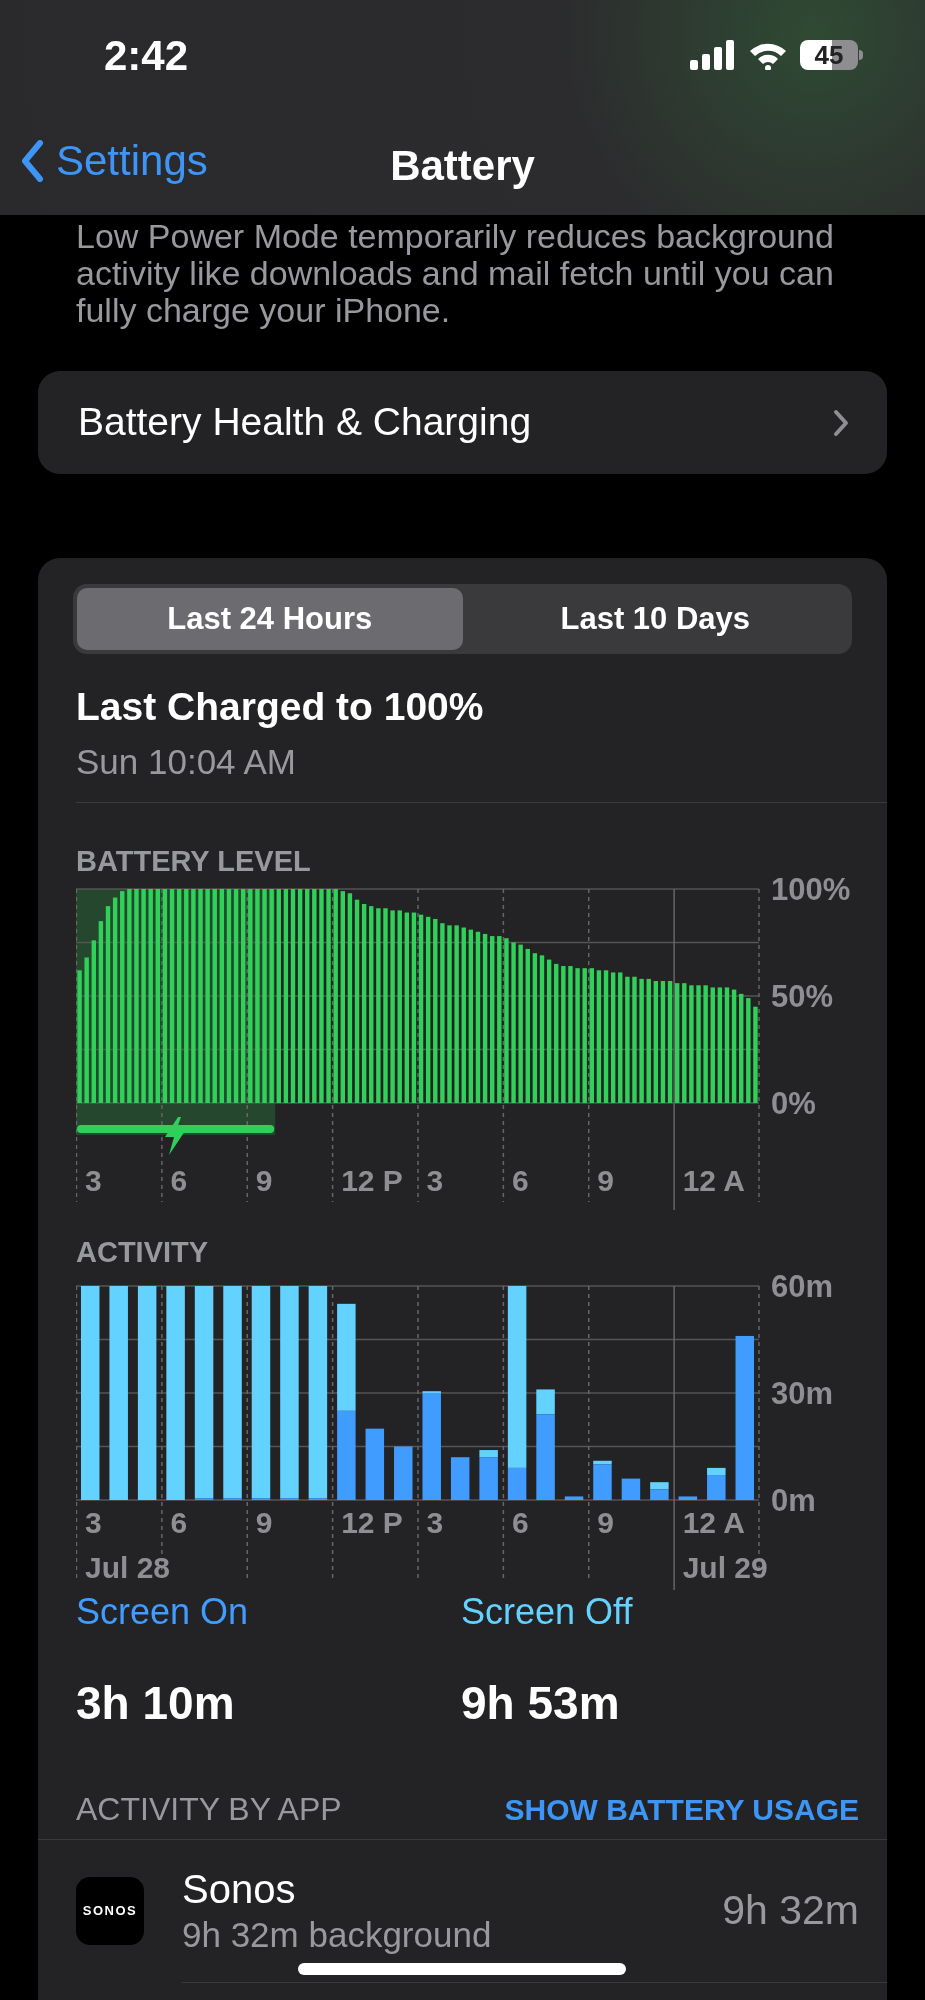 This screenshot has width=925, height=2000. I want to click on segment-tab: Last 24 Hours, so click(270, 619).